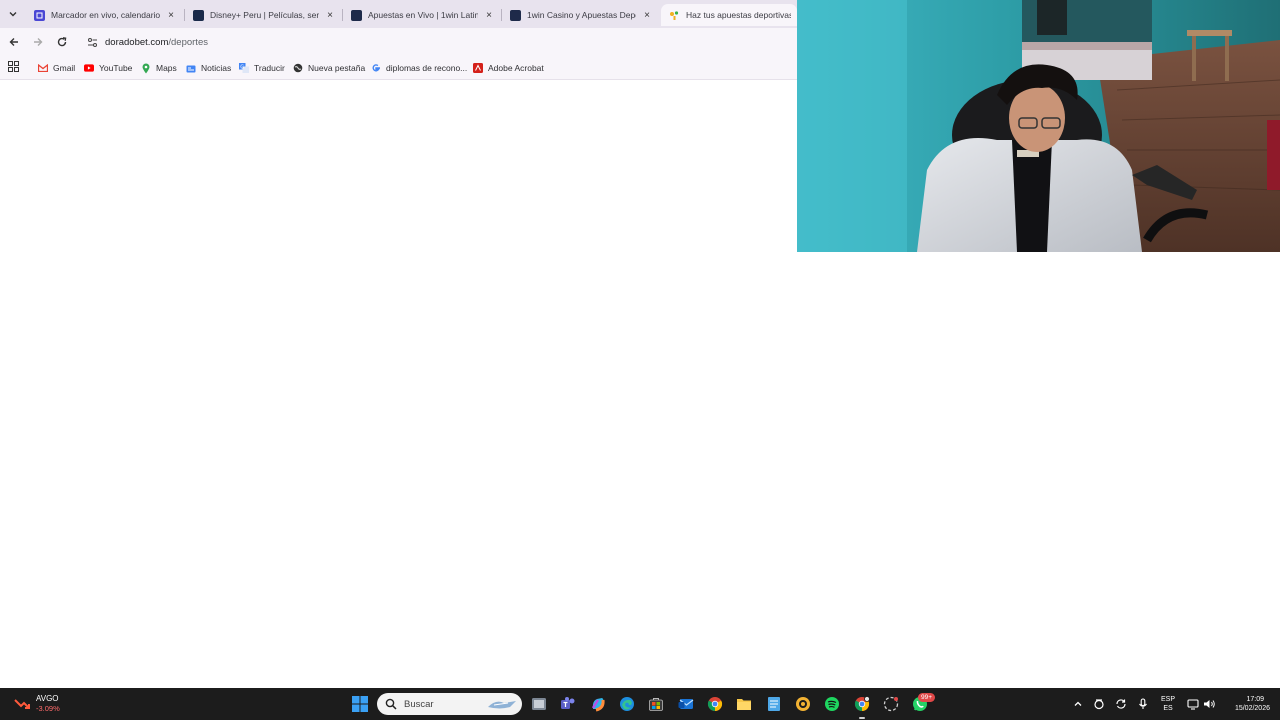 This screenshot has width=1280, height=720. Describe the element at coordinates (43, 68) in the screenshot. I see `gmail-icon` at that location.